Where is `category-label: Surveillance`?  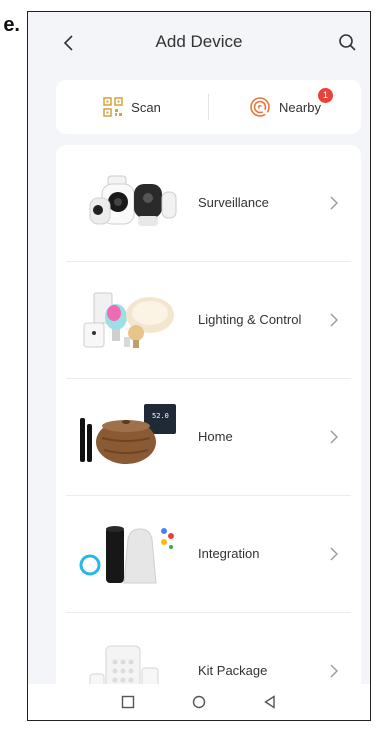
category-label: Surveillance is located at coordinates (233, 202).